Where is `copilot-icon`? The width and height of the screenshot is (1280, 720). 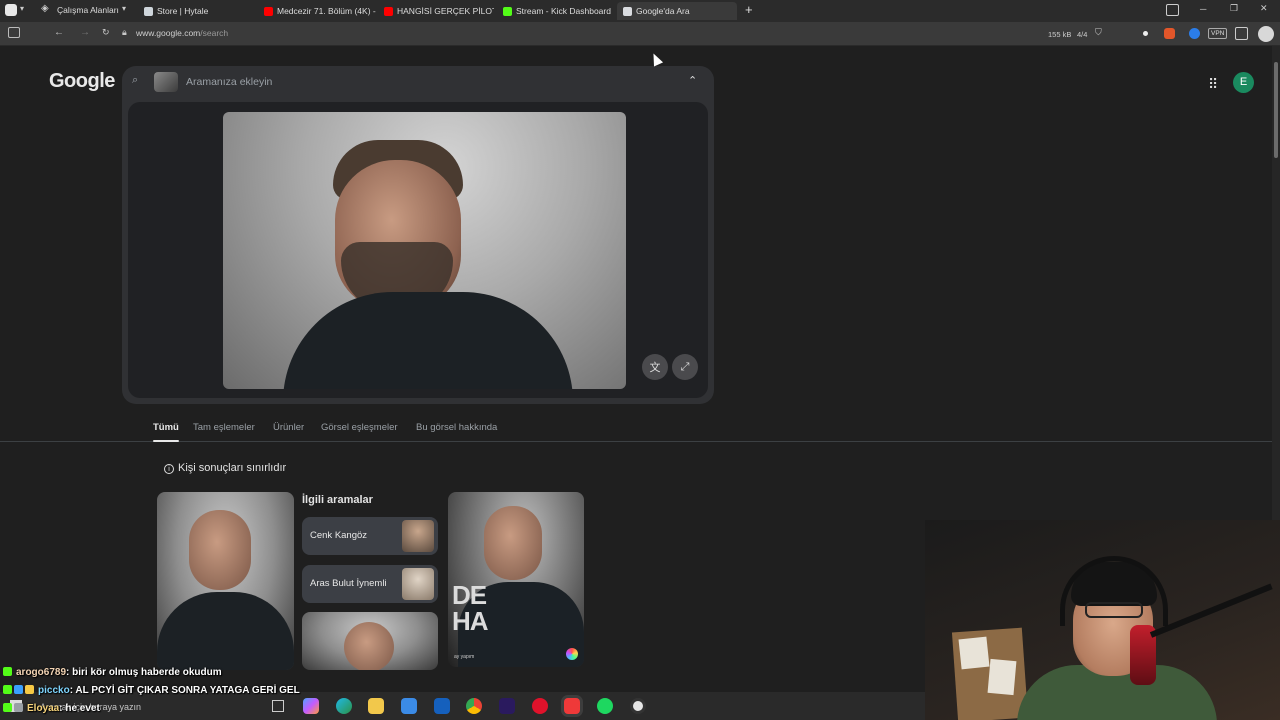
copilot-icon is located at coordinates (311, 706).